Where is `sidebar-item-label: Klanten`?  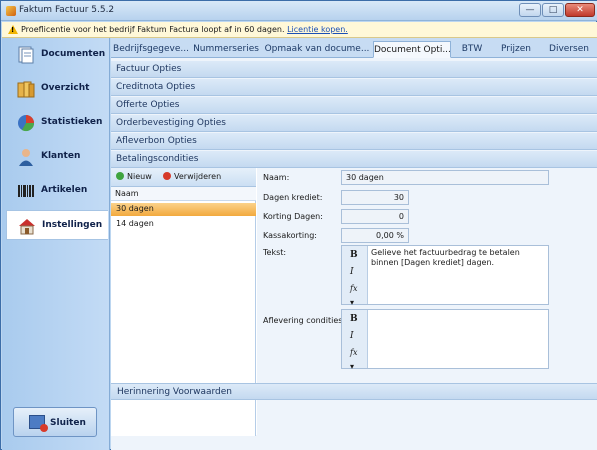
sidebar-item-label: Klanten is located at coordinates (61, 156).